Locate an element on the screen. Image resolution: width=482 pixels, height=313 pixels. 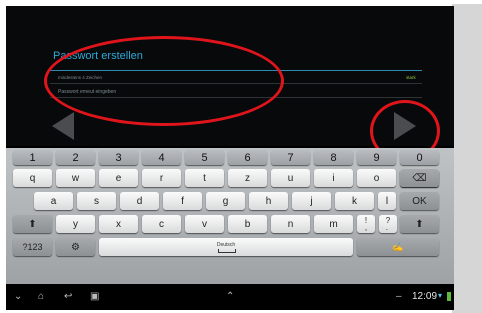
shift-key-right: ⬆ is located at coordinates (419, 224).